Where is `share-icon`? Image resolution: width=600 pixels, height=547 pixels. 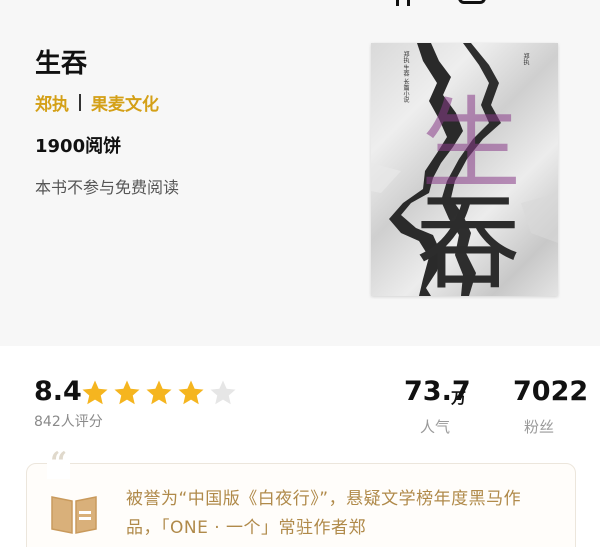 share-icon is located at coordinates (472, 2).